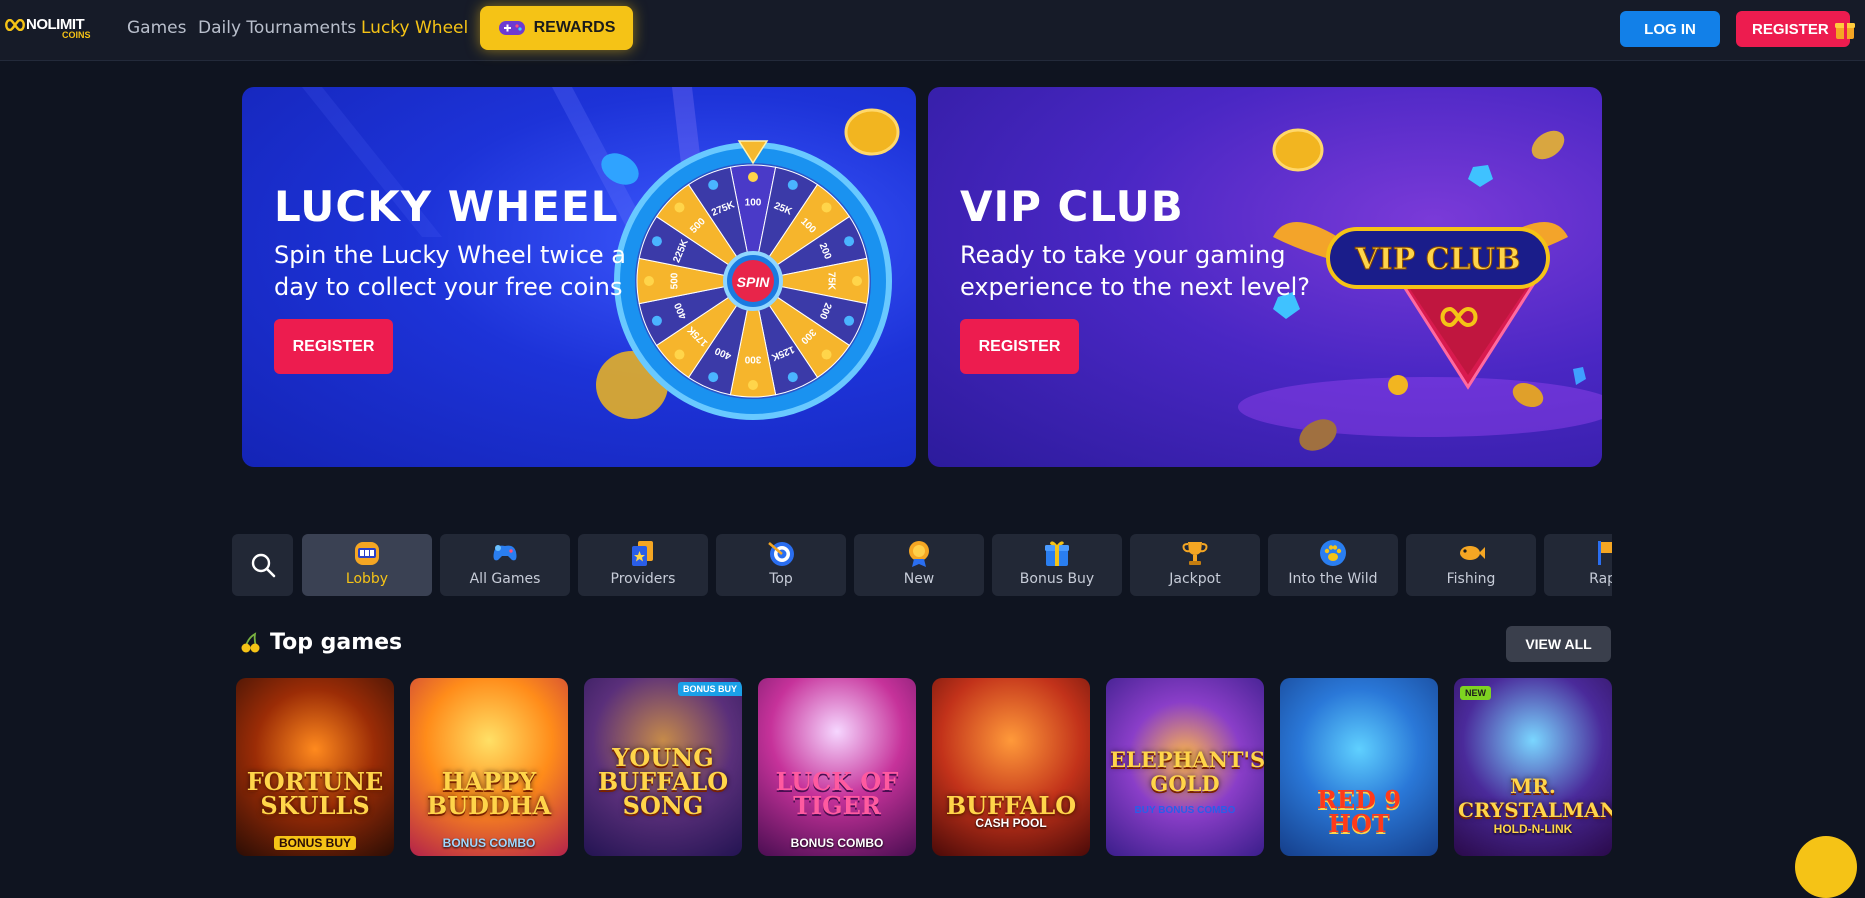 The width and height of the screenshot is (1865, 898). I want to click on trophy-icon, so click(1195, 553).